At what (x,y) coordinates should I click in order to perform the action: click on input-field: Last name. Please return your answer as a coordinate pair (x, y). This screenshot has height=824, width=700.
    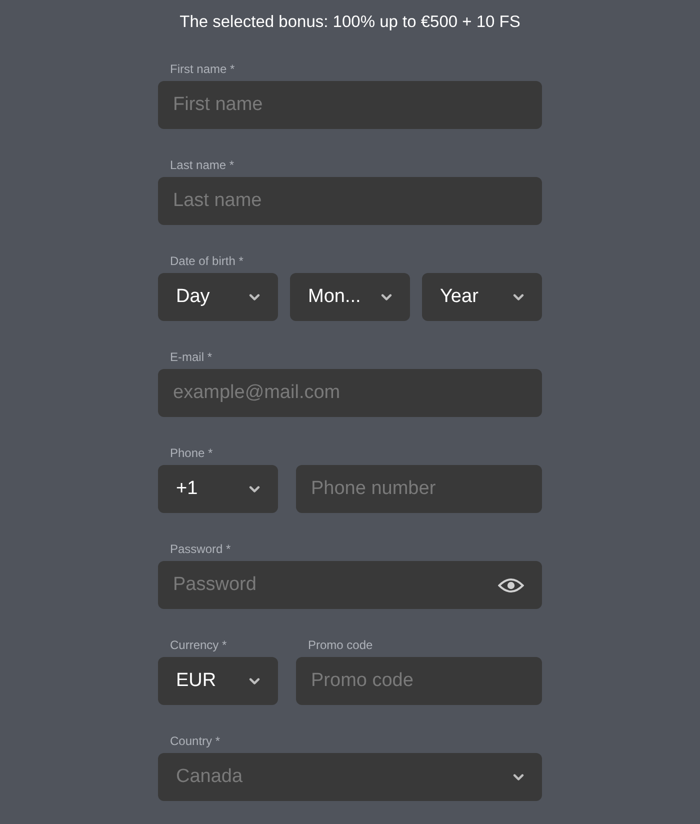
    Looking at the image, I should click on (350, 201).